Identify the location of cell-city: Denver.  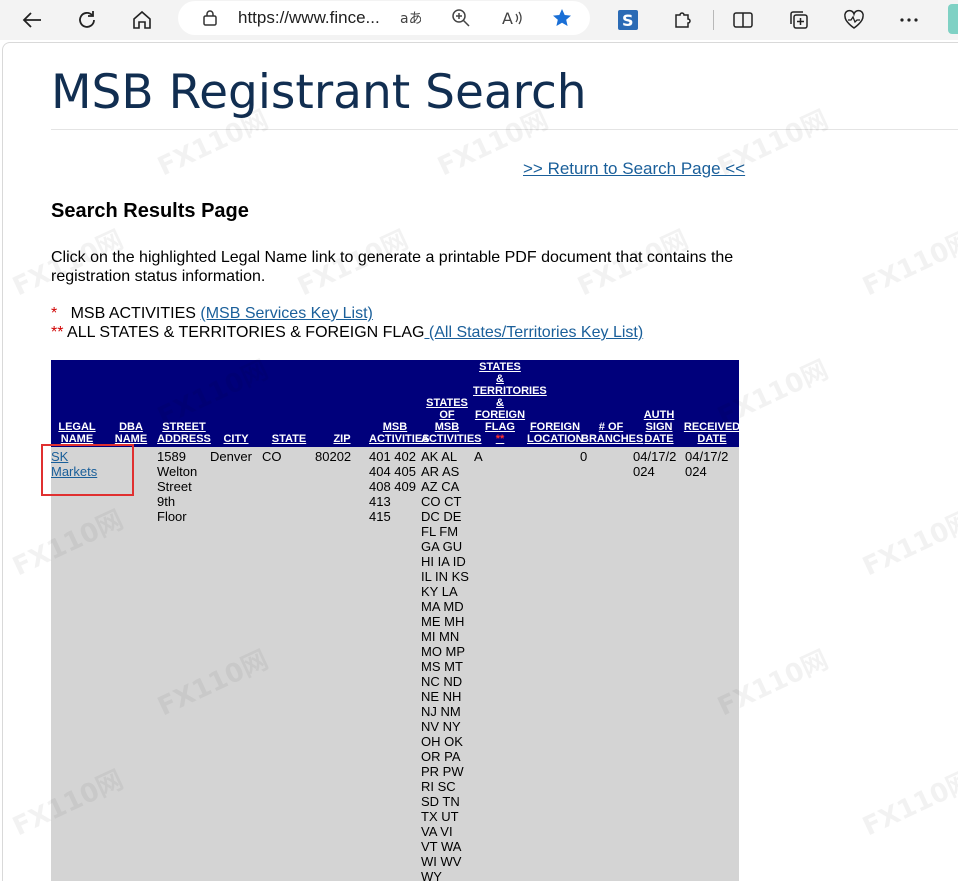
(231, 456).